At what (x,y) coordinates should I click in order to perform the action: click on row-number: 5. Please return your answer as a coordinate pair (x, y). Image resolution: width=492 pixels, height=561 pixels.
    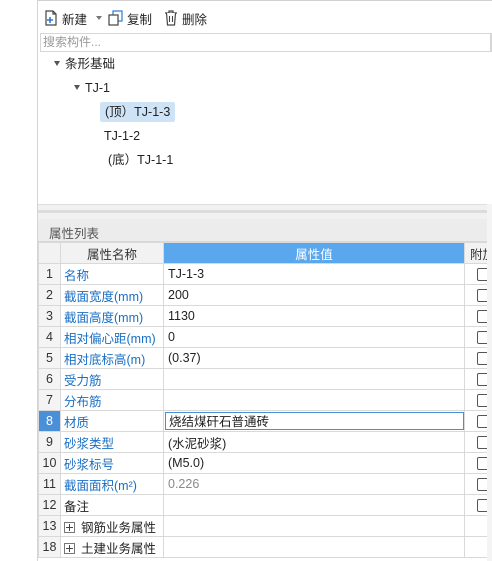
    Looking at the image, I should click on (49, 358).